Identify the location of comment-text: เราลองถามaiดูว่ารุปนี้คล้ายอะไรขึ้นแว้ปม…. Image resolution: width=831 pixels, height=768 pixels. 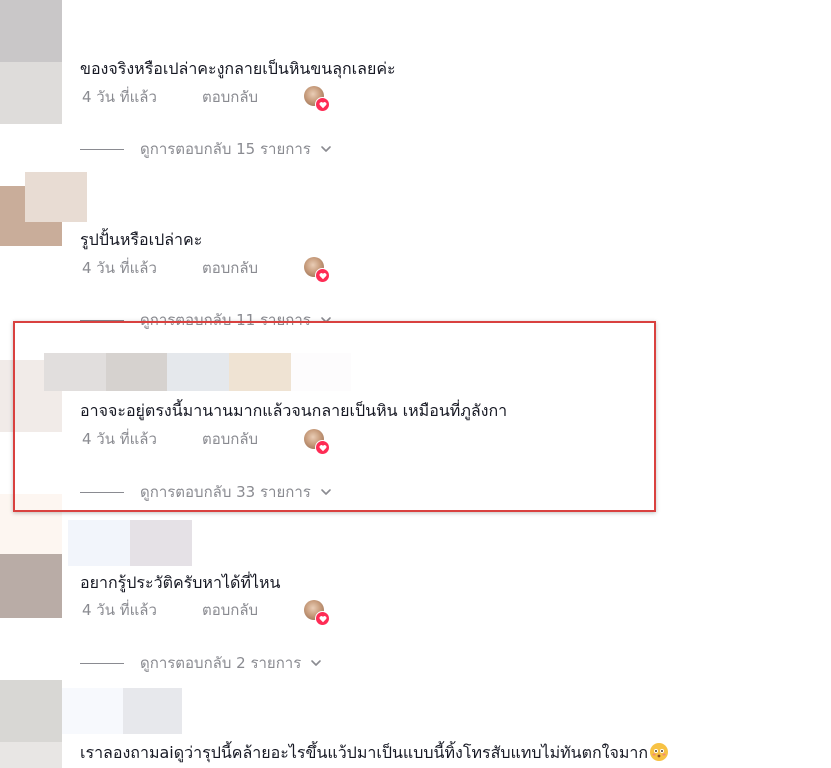
(364, 752).